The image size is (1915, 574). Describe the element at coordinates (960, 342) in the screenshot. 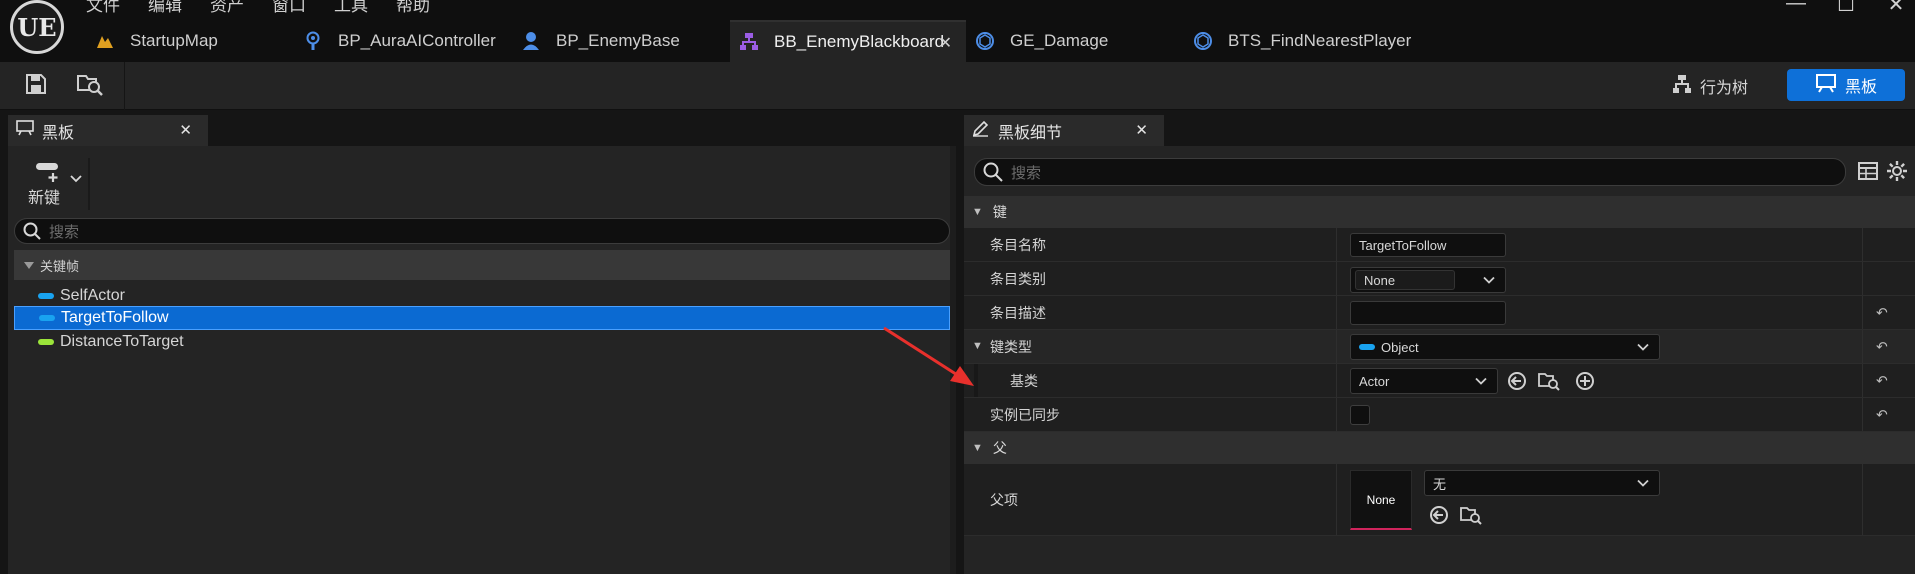

I see `panel-splitter` at that location.